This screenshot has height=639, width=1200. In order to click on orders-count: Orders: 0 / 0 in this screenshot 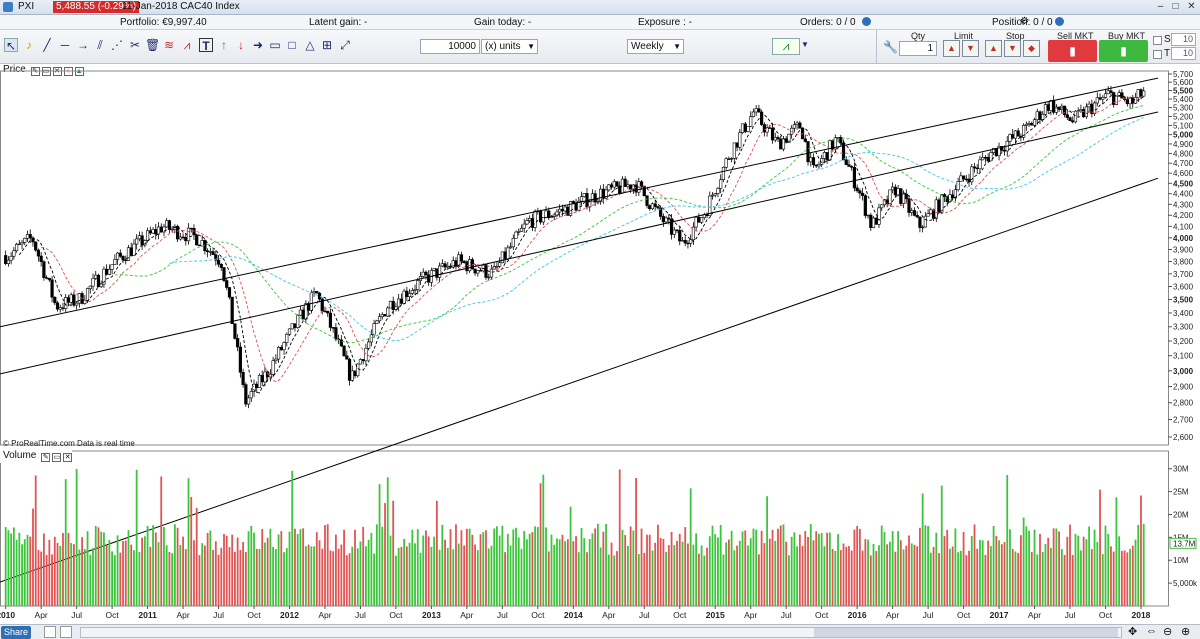, I will do `click(828, 22)`.